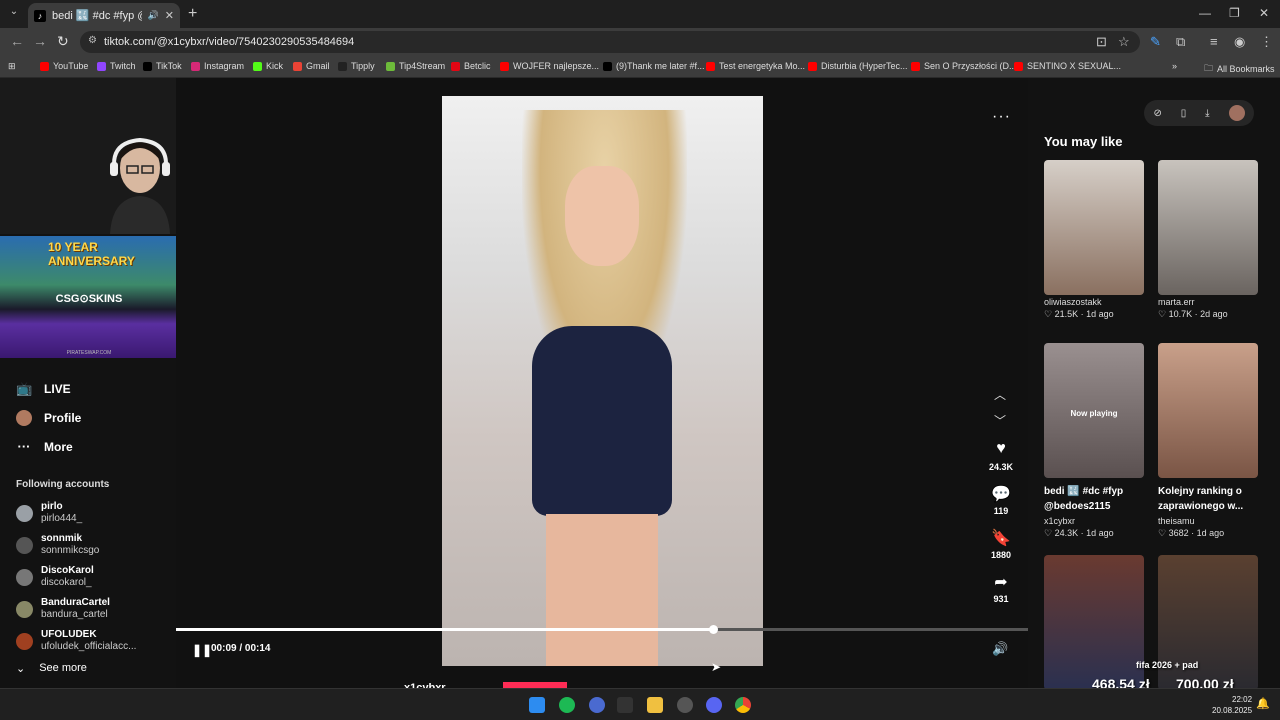 The image size is (1280, 720). I want to click on all-bookmarks: 🗀 All Bookmarks, so click(1239, 69).